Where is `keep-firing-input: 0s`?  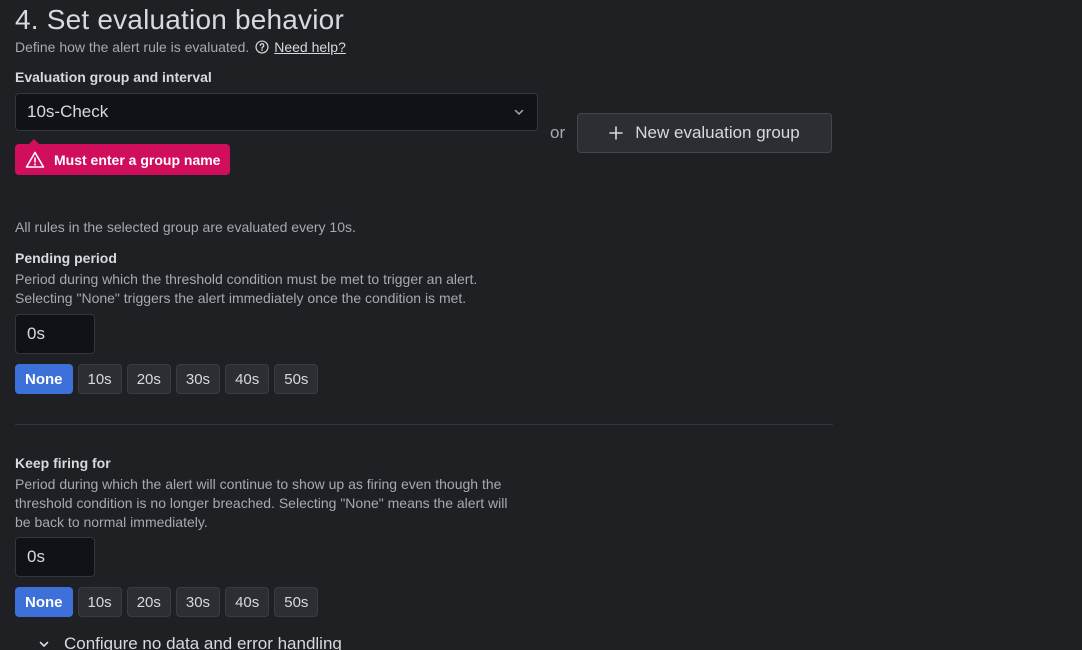 keep-firing-input: 0s is located at coordinates (55, 557).